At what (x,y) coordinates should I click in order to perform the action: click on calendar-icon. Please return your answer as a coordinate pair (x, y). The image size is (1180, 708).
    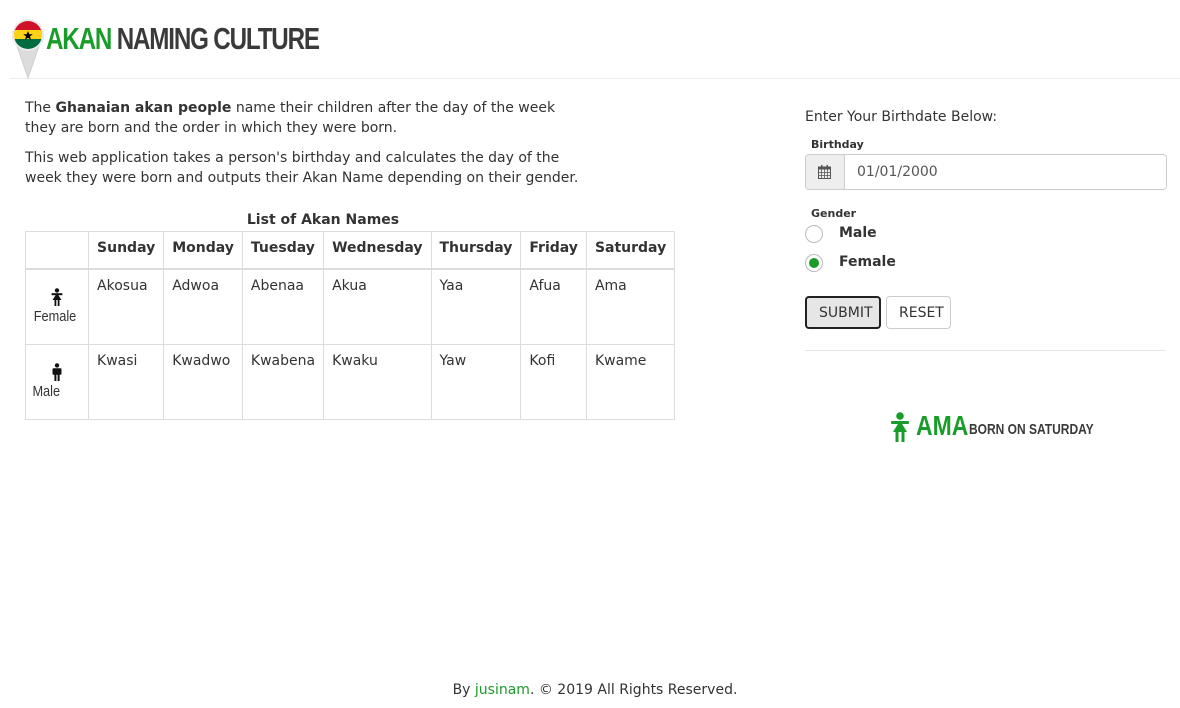
    Looking at the image, I should click on (824, 172).